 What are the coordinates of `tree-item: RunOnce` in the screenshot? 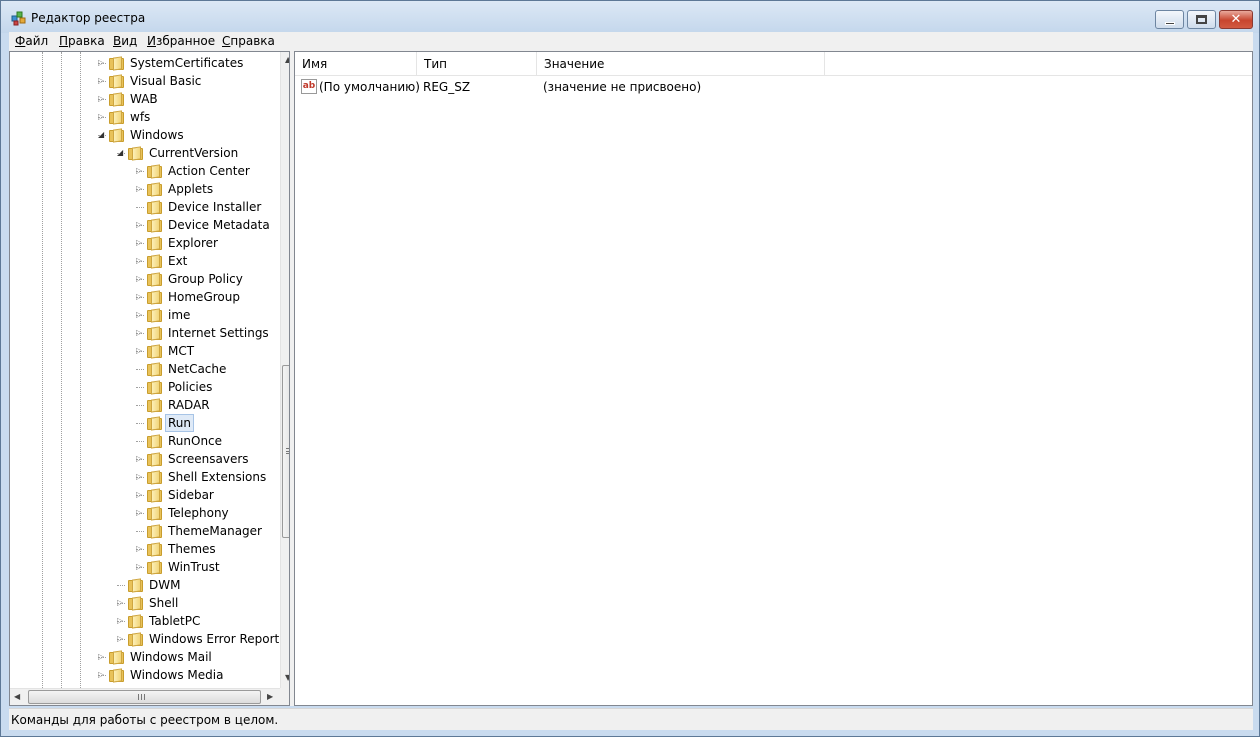 It's located at (145, 441).